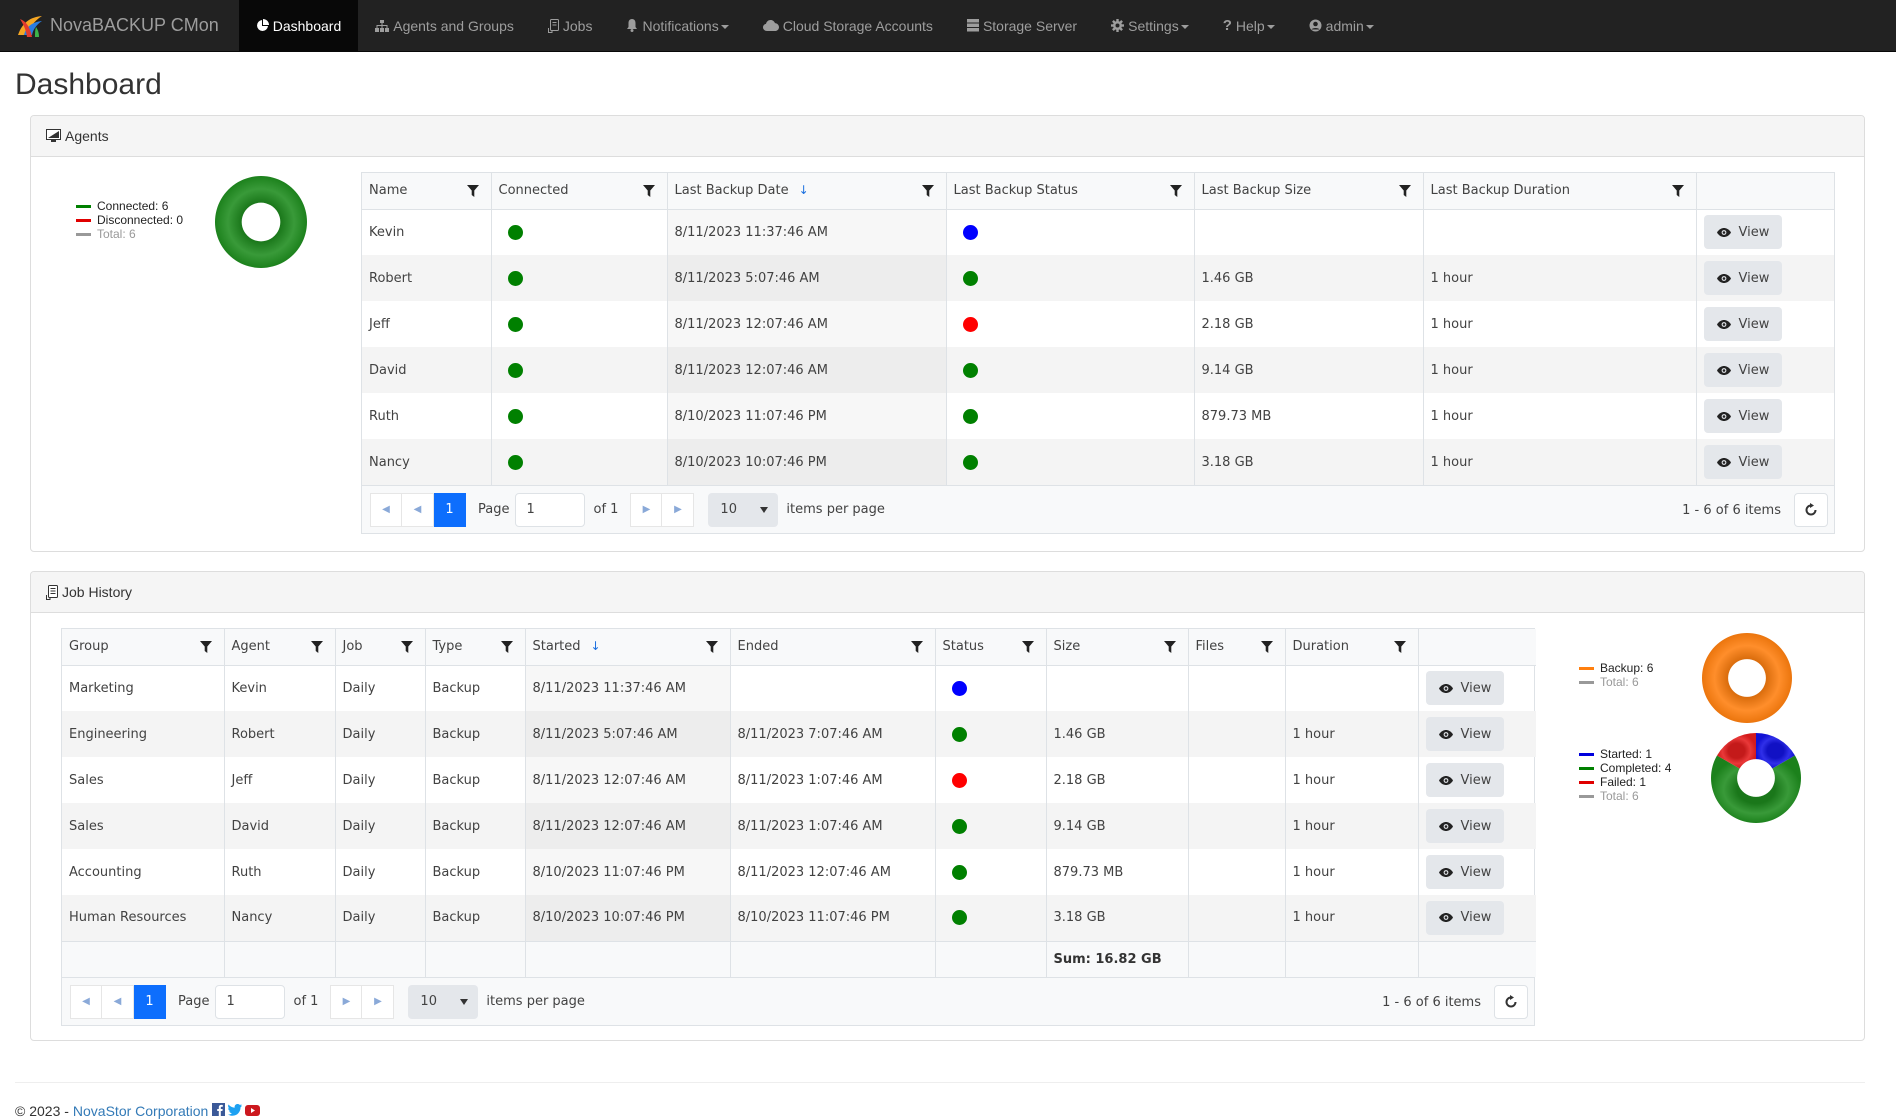 The image size is (1896, 1120). What do you see at coordinates (1560, 191) in the screenshot?
I see `column-header-last-backup-duration: Last Backup Duration` at bounding box center [1560, 191].